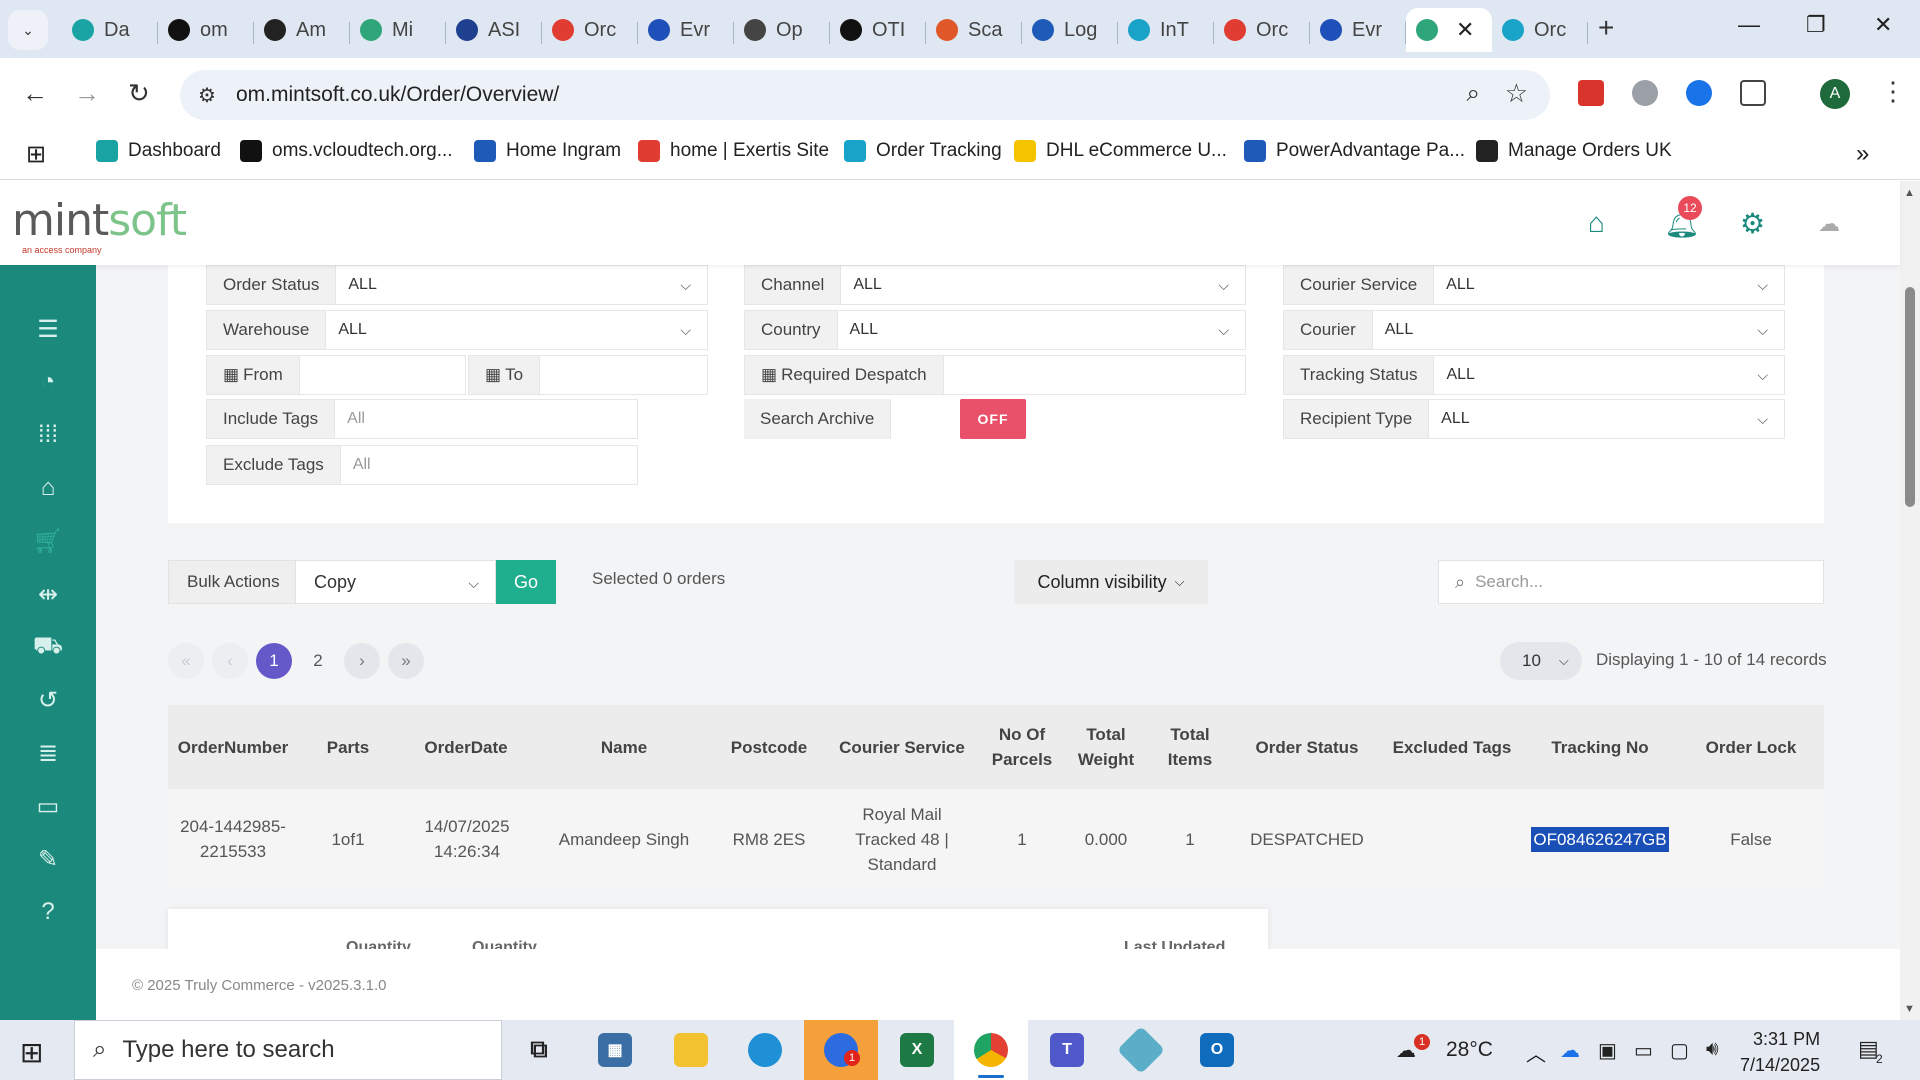  What do you see at coordinates (186, 661) in the screenshot?
I see `first-page-button: «` at bounding box center [186, 661].